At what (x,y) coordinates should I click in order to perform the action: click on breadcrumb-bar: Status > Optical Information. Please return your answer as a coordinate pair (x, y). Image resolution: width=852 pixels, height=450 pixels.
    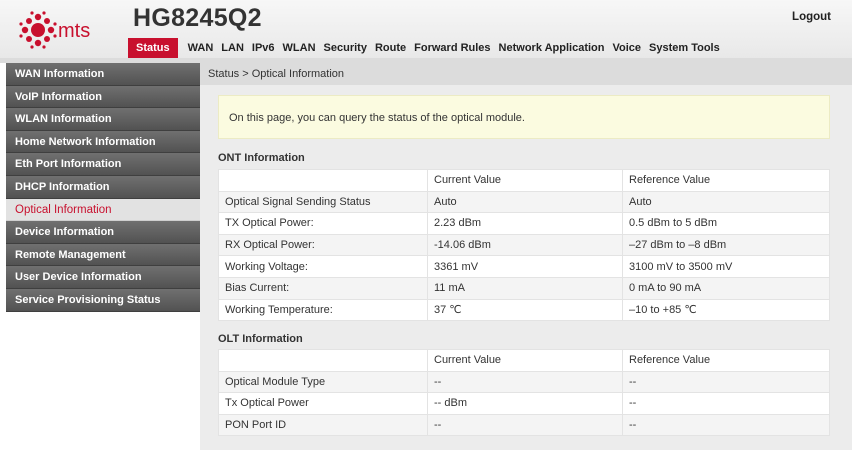
    Looking at the image, I should click on (526, 74).